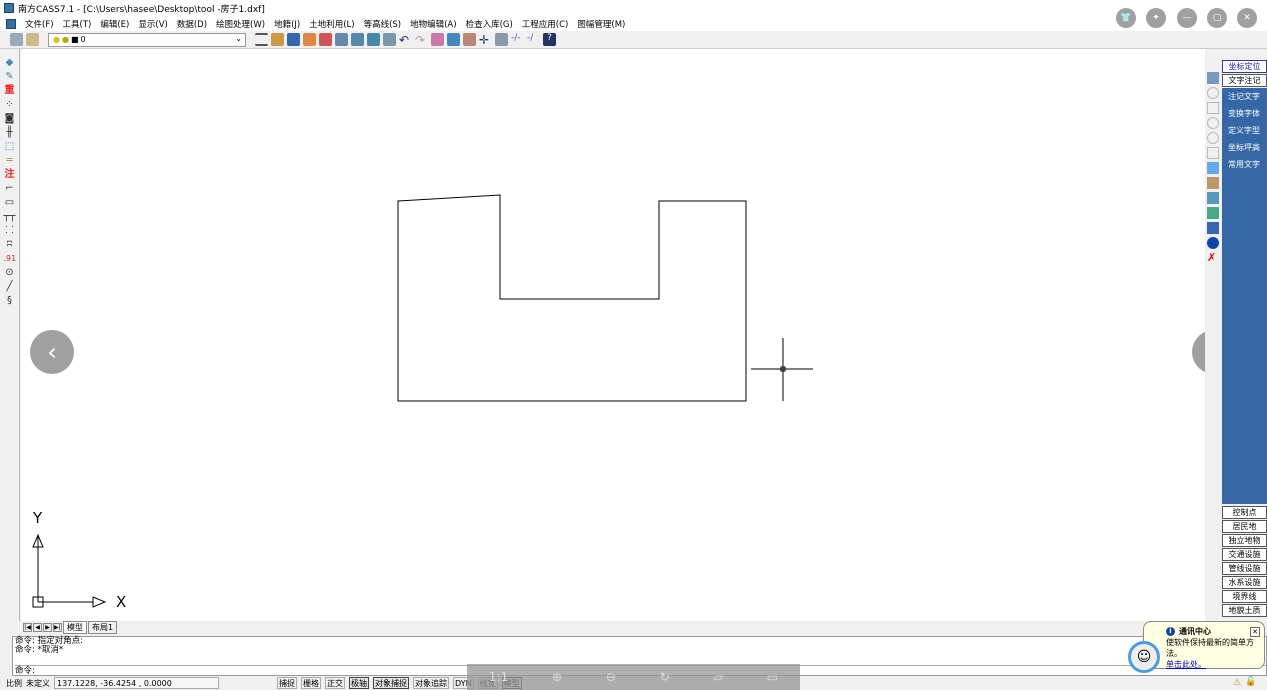 The height and width of the screenshot is (690, 1267). I want to click on text-annotation-button: 文字注记, so click(1244, 80).